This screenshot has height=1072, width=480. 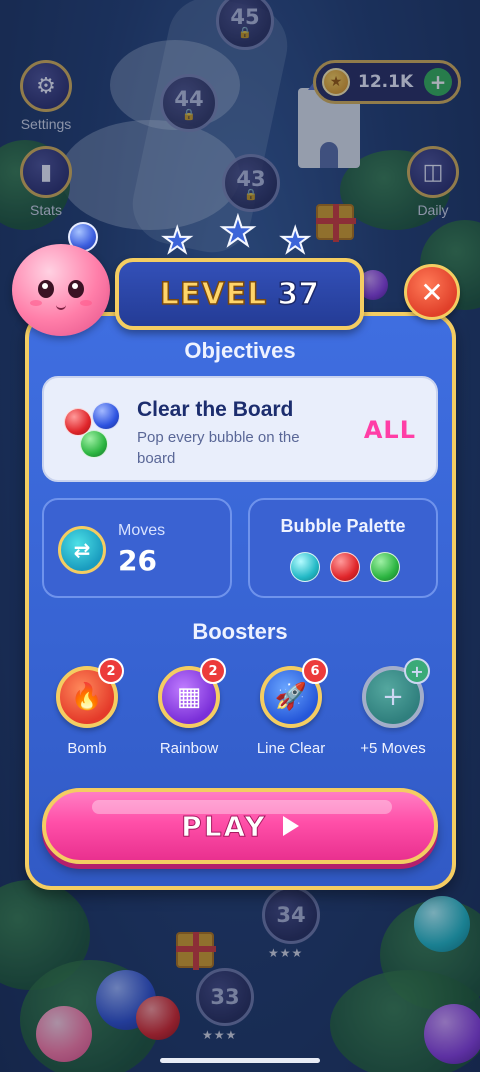 I want to click on objectives-title: Objectives, so click(x=240, y=350).